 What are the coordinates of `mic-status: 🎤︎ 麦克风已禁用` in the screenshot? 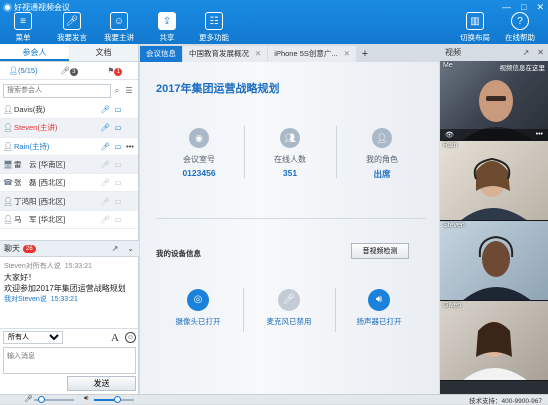 It's located at (289, 308).